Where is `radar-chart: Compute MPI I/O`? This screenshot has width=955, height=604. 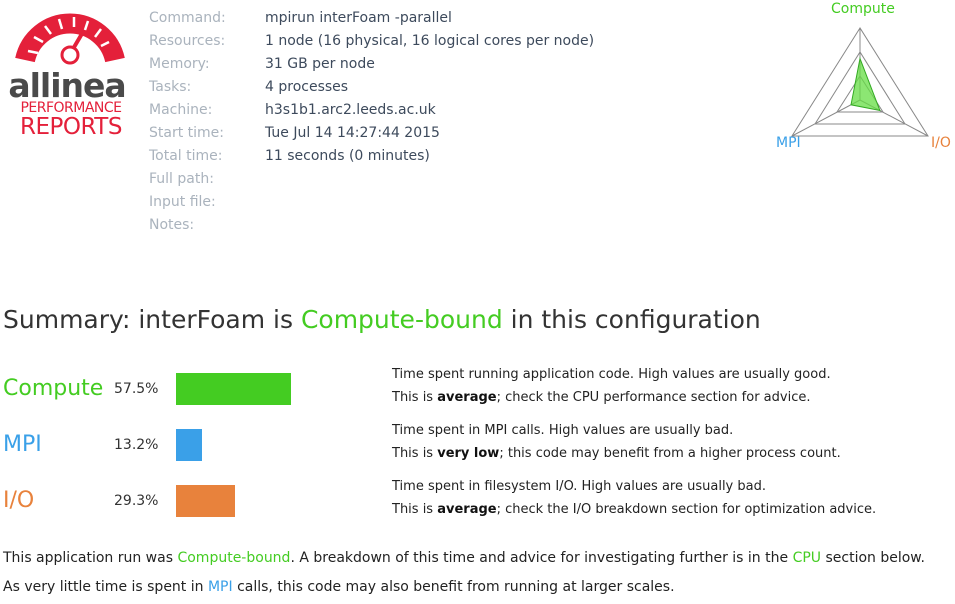
radar-chart: Compute MPI I/O is located at coordinates (862, 80).